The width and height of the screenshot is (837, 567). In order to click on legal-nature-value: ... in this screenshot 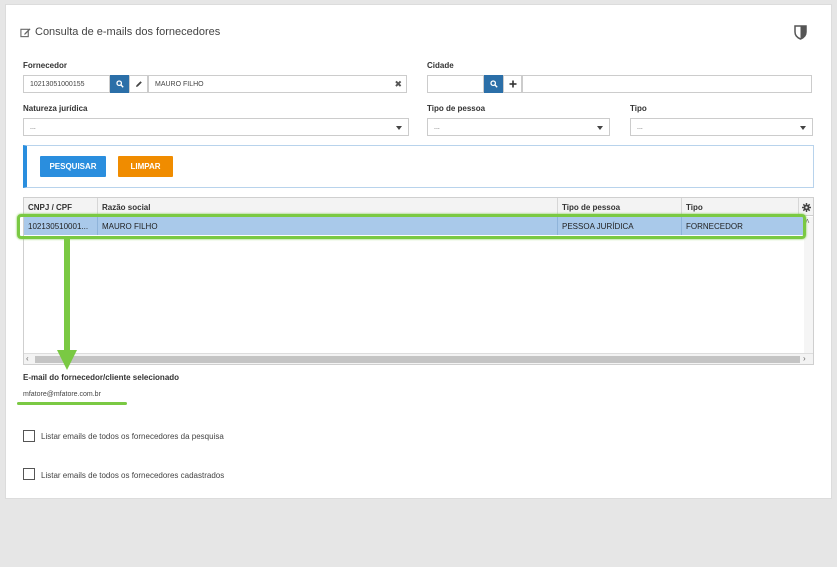, I will do `click(33, 127)`.